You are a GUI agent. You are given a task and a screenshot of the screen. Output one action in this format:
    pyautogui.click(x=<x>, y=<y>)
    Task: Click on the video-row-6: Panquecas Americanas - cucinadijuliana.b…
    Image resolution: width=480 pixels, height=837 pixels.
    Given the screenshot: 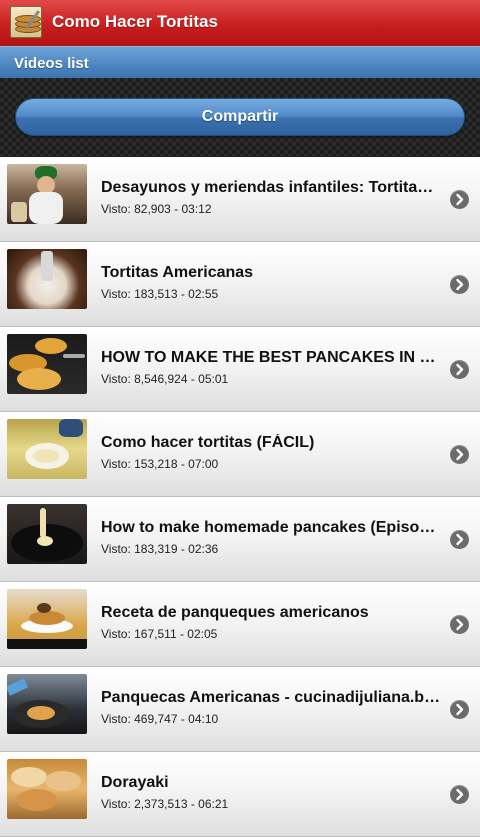 What is the action you would take?
    pyautogui.click(x=240, y=709)
    